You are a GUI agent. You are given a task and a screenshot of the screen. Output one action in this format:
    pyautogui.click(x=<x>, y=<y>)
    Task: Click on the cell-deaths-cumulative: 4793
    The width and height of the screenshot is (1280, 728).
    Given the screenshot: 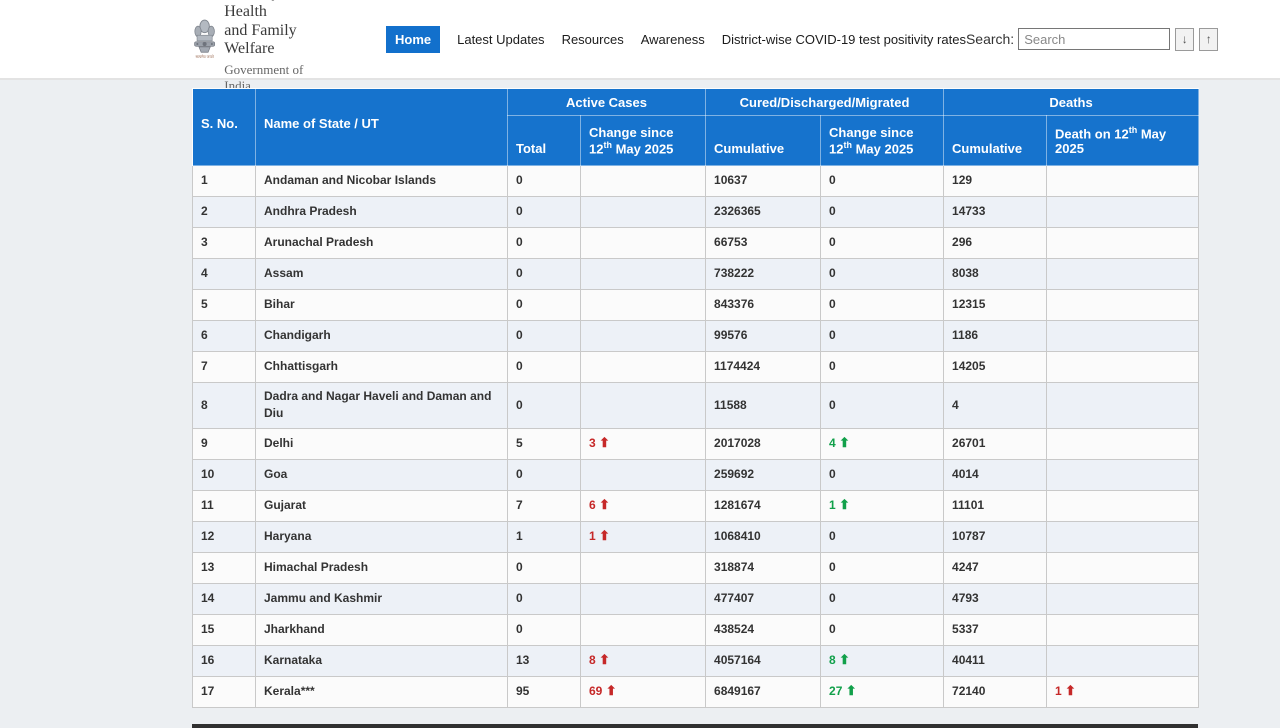 What is the action you would take?
    pyautogui.click(x=995, y=598)
    